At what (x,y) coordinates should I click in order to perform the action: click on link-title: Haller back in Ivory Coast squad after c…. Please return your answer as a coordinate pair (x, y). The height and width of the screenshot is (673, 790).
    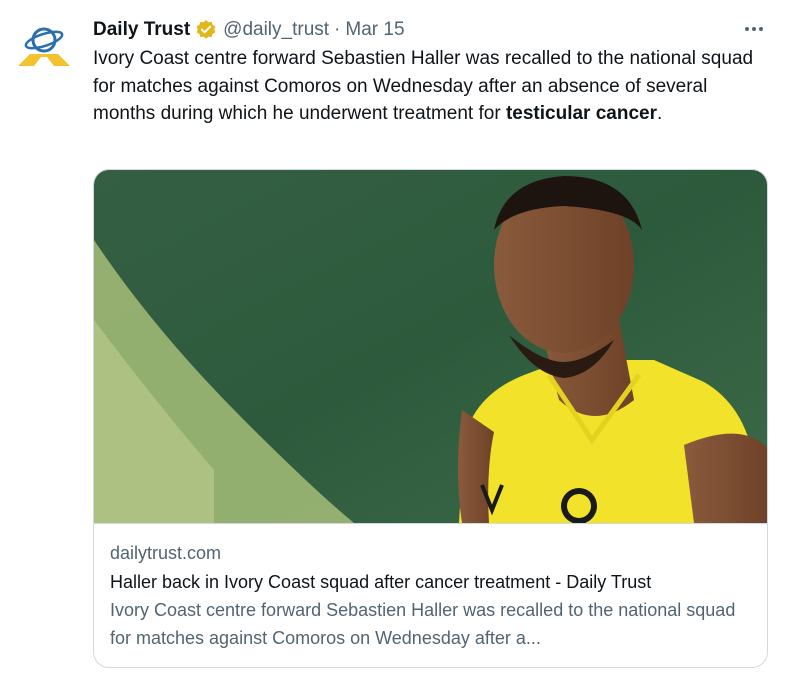
    Looking at the image, I should click on (431, 582).